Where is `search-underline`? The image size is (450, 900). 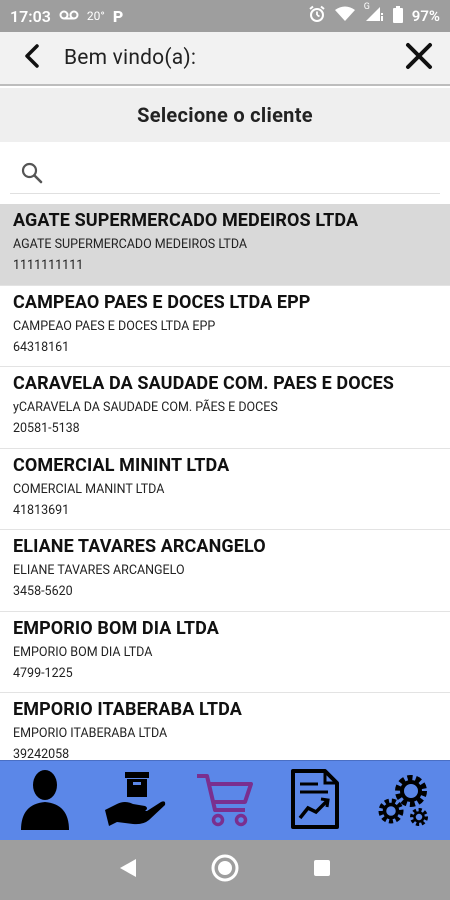
search-underline is located at coordinates (225, 193).